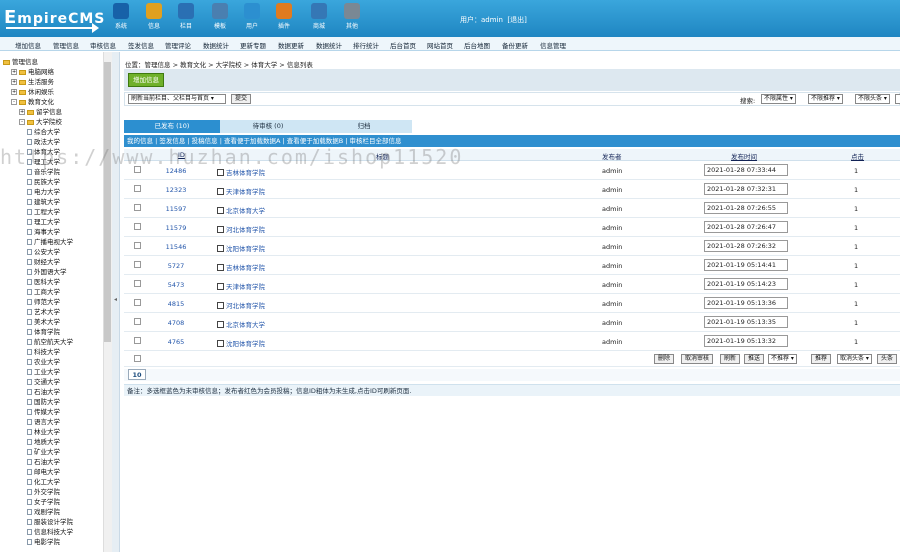  Describe the element at coordinates (887, 359) in the screenshot. I see `batch-action-7: 头条` at that location.